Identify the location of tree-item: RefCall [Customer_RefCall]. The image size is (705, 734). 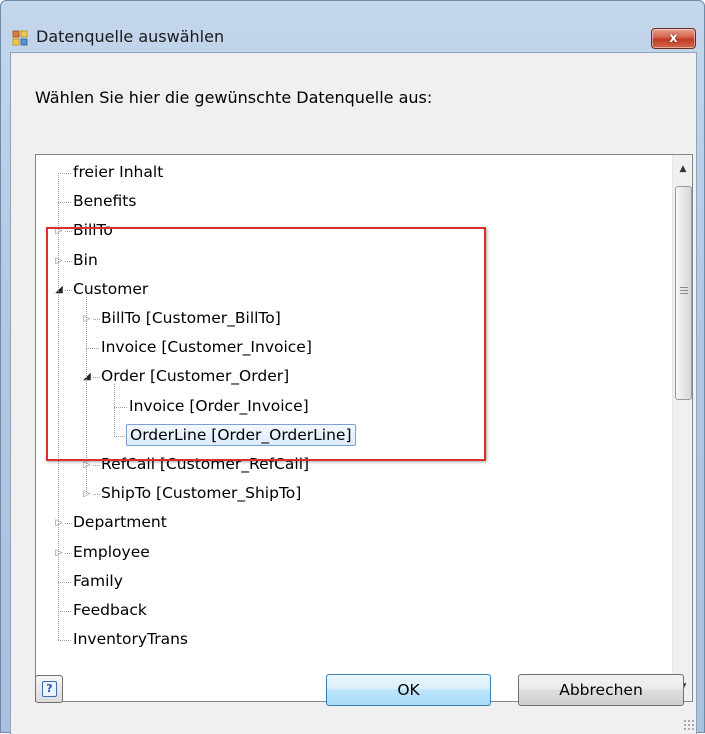
(205, 464).